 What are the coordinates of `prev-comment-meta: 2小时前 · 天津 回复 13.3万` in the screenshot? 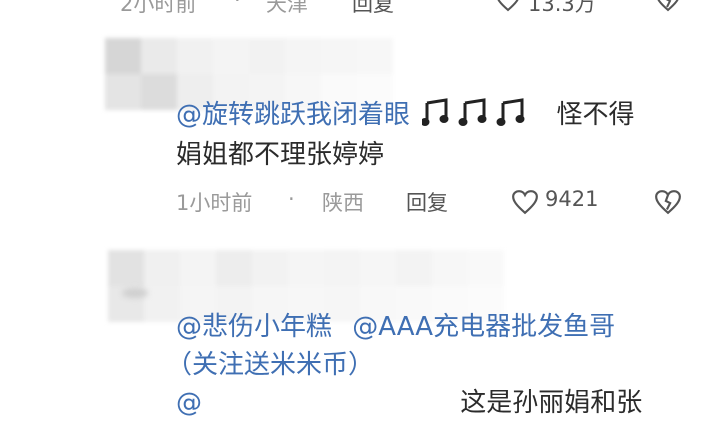 It's located at (360, 11).